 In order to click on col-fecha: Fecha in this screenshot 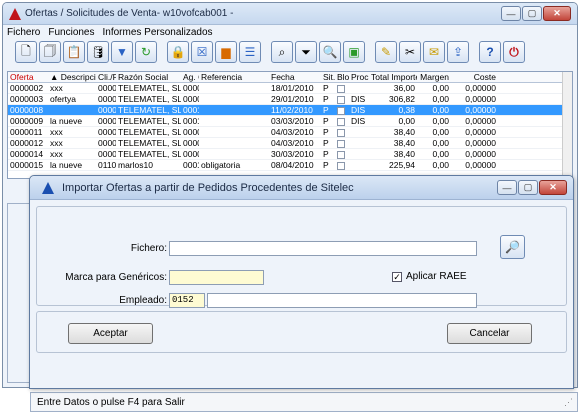, I will do `click(295, 77)`.